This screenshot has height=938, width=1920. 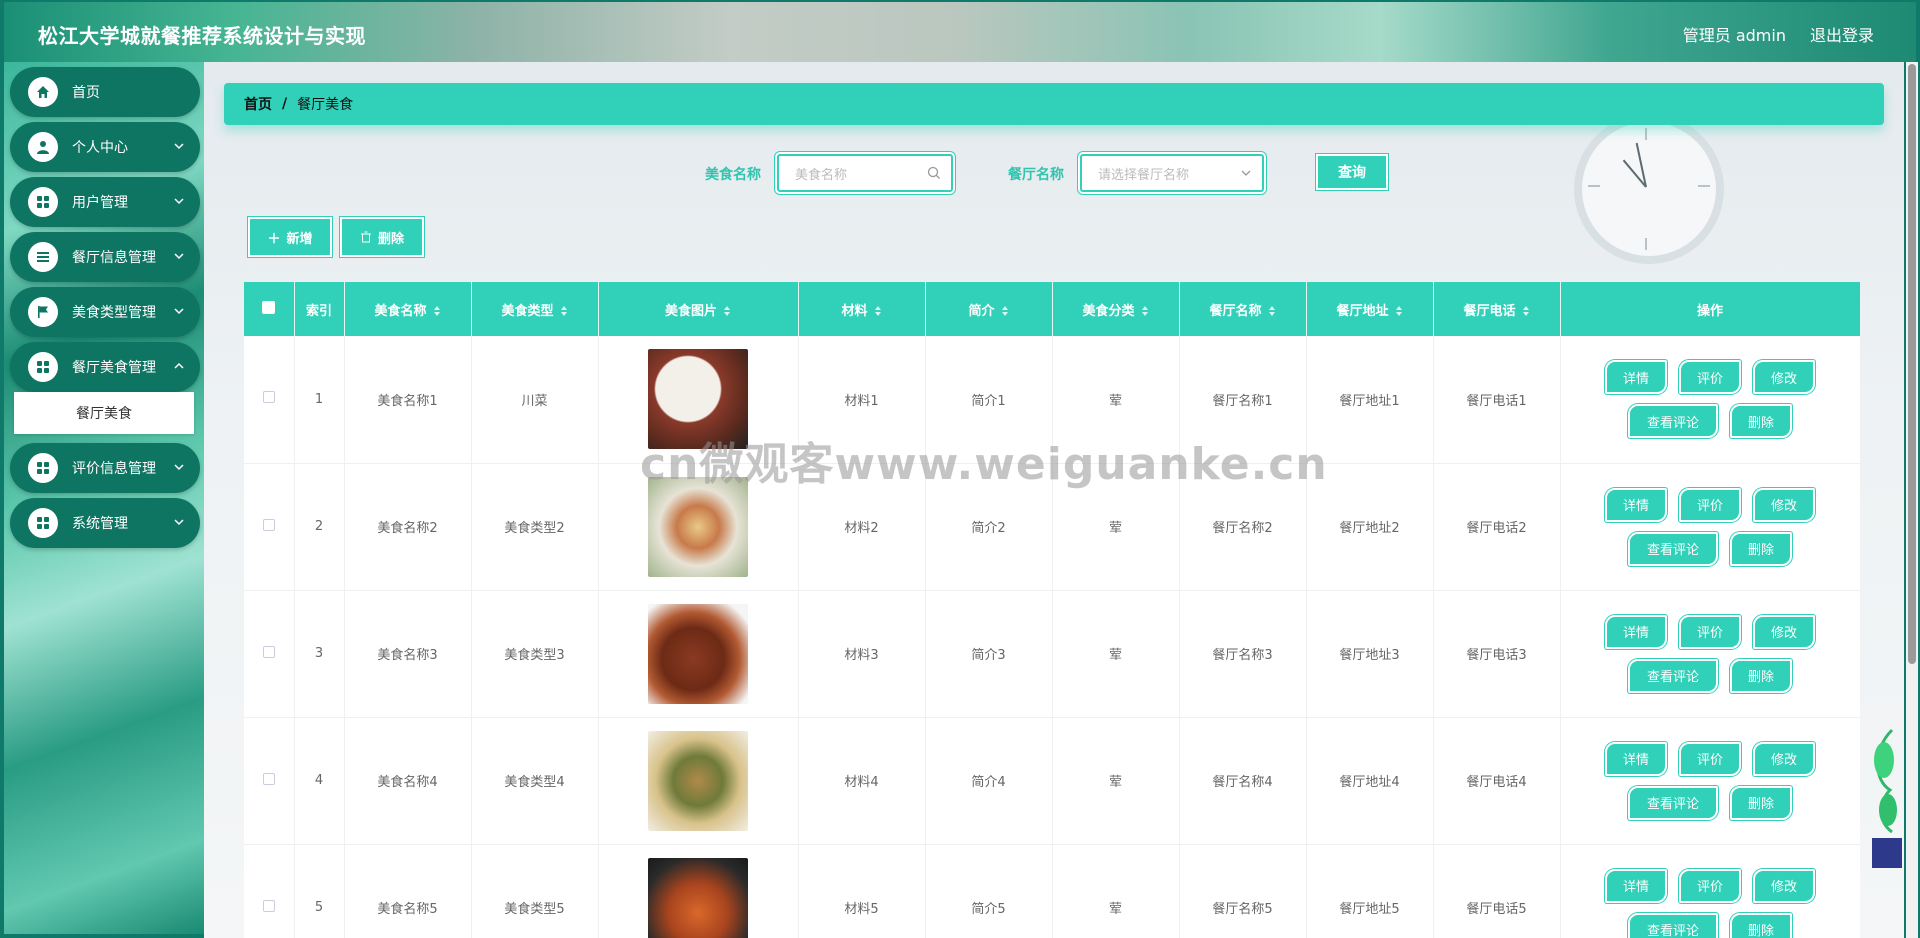 What do you see at coordinates (382, 237) in the screenshot?
I see `delete-button: 删除` at bounding box center [382, 237].